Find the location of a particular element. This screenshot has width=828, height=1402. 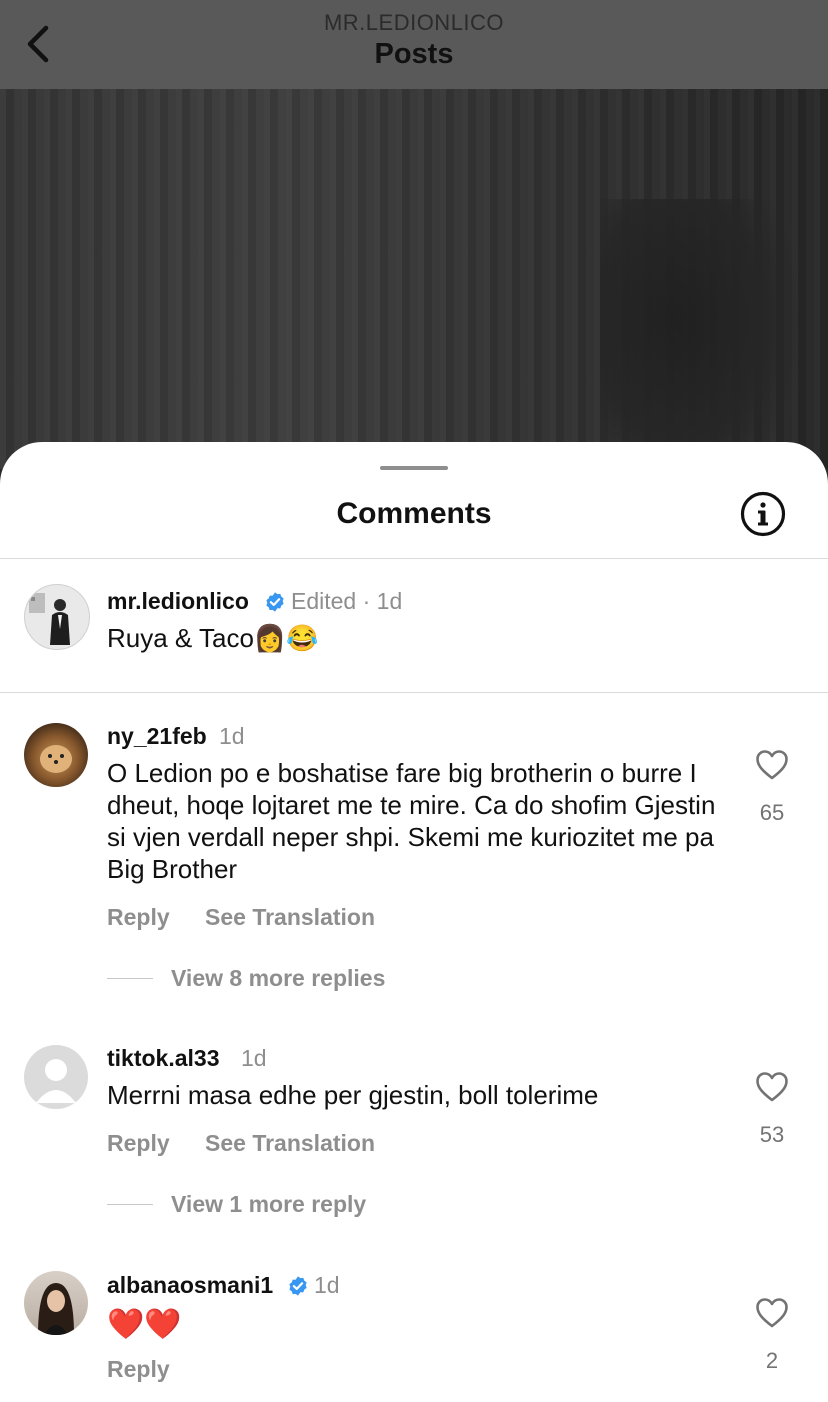

comment-text: ❤️❤️ is located at coordinates (144, 1324).